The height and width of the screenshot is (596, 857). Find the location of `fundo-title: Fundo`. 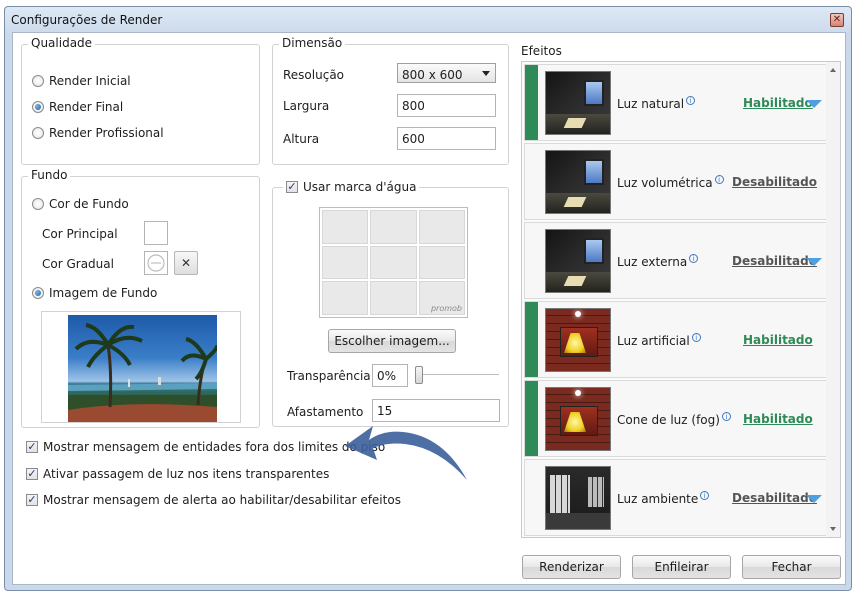

fundo-title: Fundo is located at coordinates (49, 175).